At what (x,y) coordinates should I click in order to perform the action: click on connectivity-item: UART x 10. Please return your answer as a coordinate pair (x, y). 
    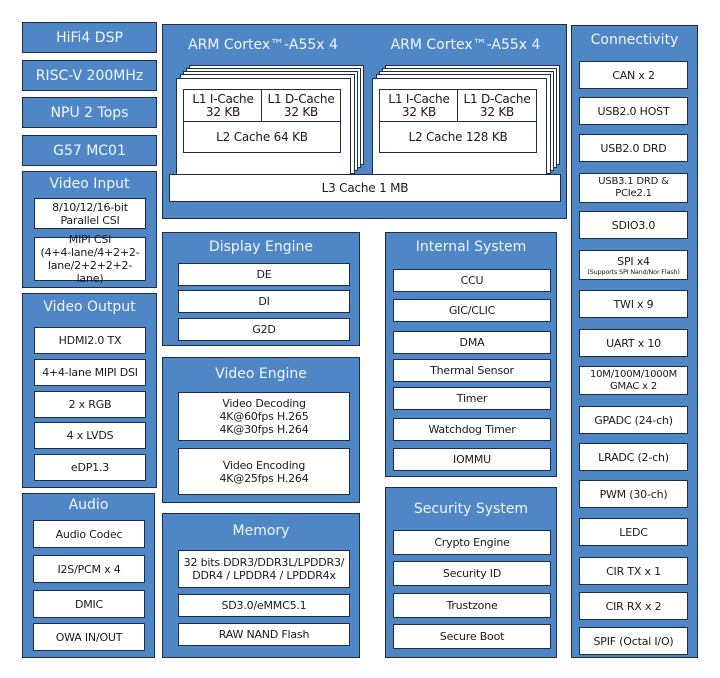
    Looking at the image, I should click on (633, 343).